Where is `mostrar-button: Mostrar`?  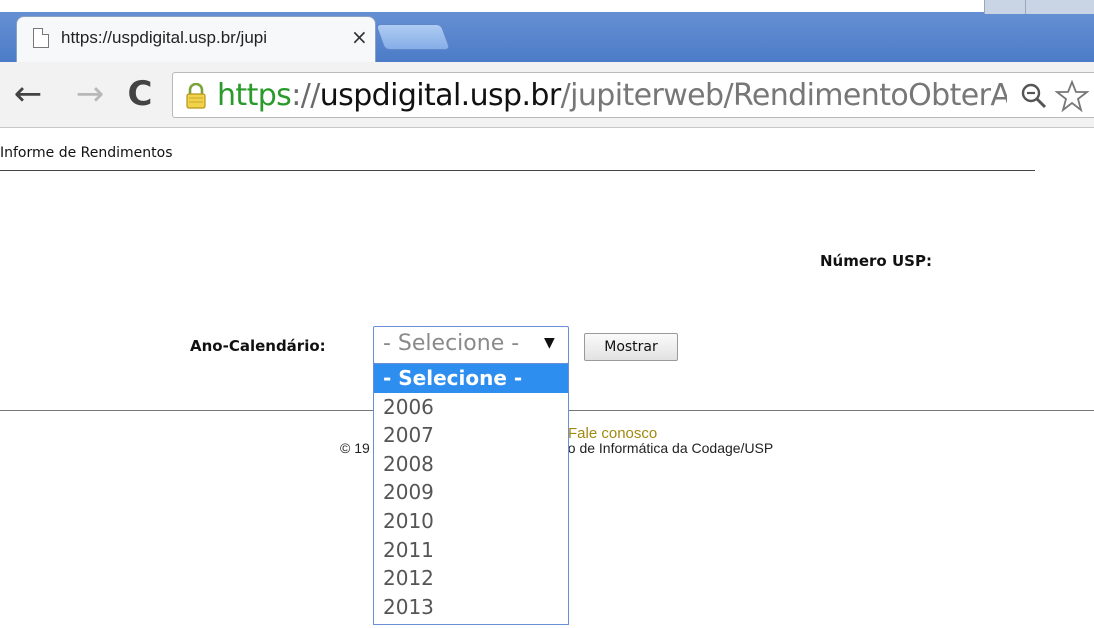
mostrar-button: Mostrar is located at coordinates (631, 347).